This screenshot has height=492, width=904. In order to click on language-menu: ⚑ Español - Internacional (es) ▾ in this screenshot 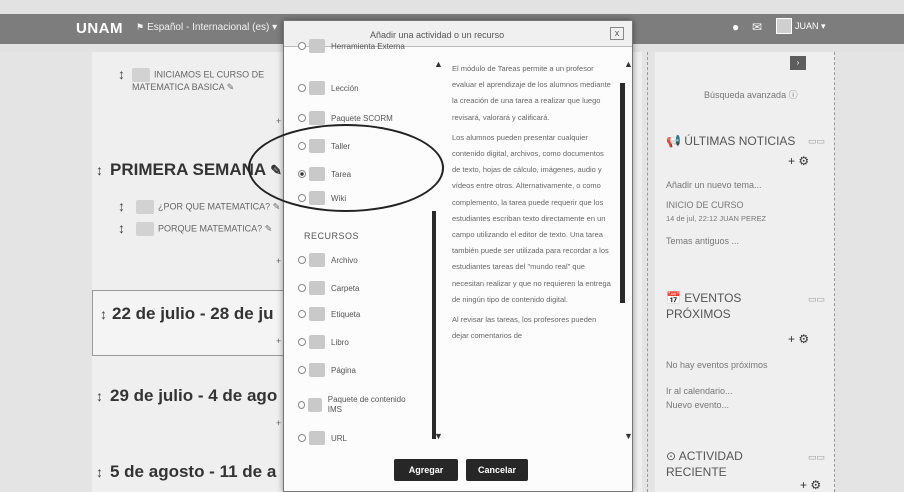, I will do `click(206, 27)`.